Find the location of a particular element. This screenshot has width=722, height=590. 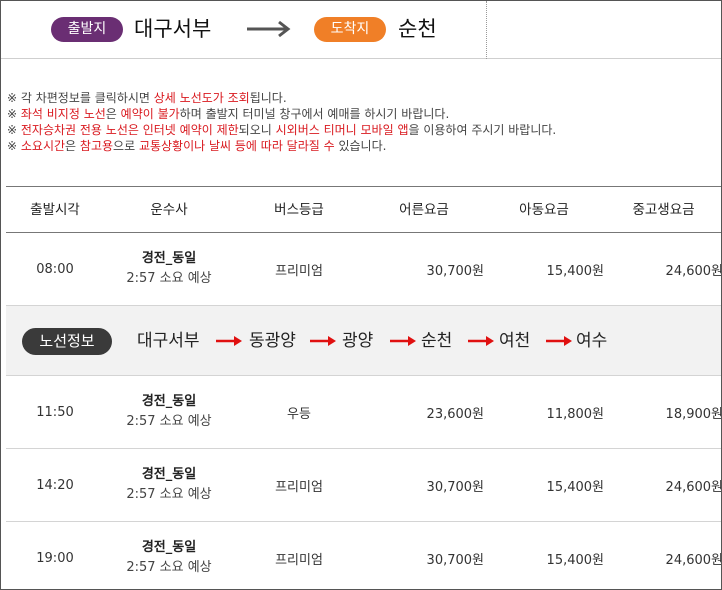

header-bus-grade: 버스등급 is located at coordinates (299, 210).